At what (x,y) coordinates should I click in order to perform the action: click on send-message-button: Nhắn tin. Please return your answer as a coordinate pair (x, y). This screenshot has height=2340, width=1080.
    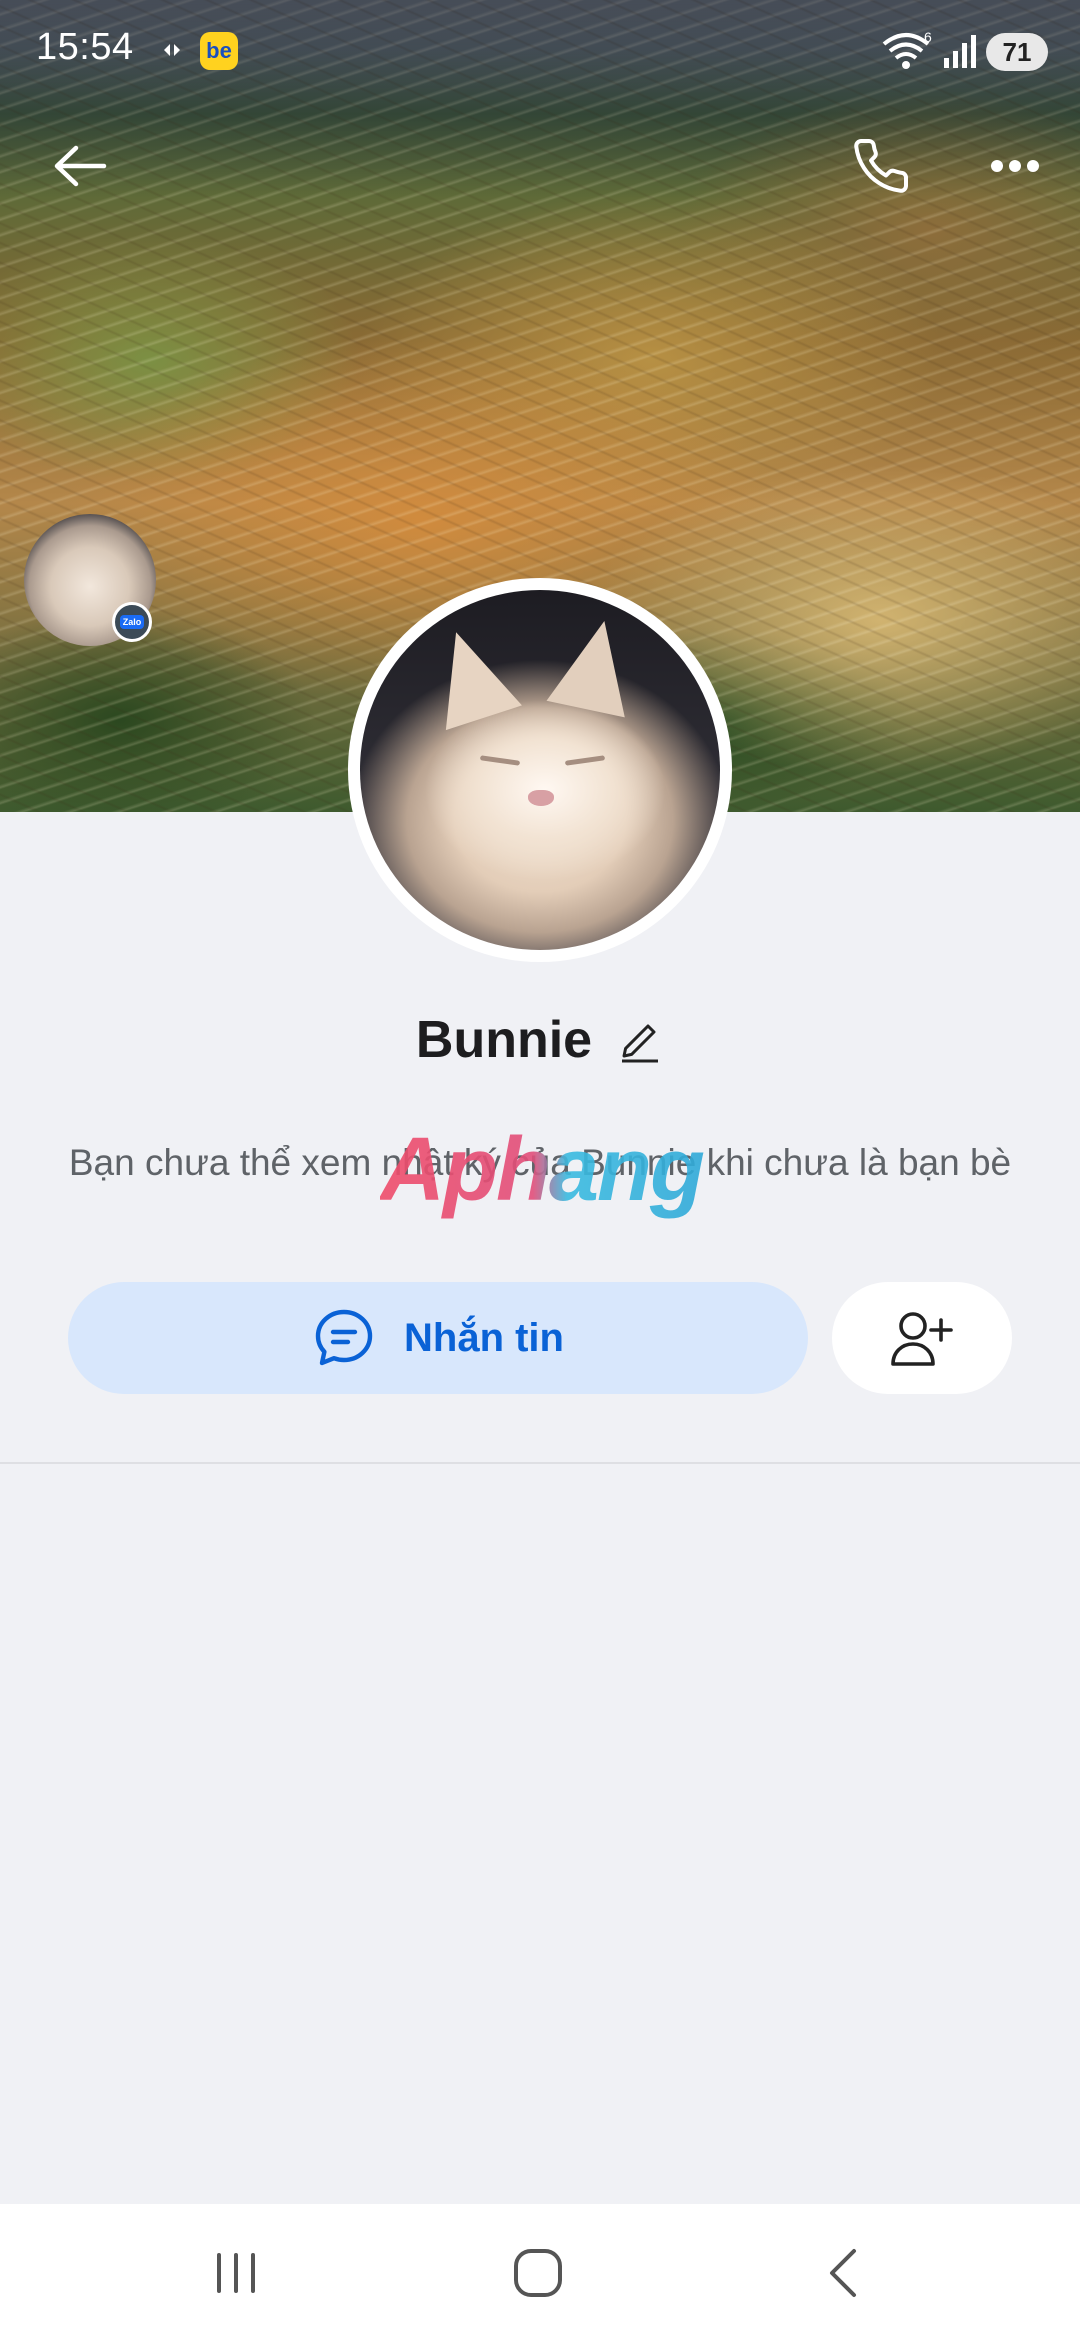
    Looking at the image, I should click on (438, 1338).